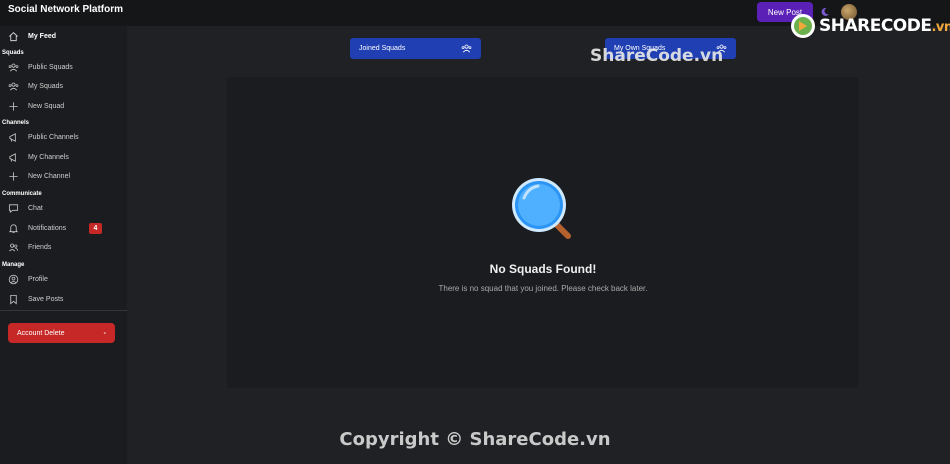 The image size is (950, 464). What do you see at coordinates (41, 333) in the screenshot?
I see `account-delete-label: Account Delete` at bounding box center [41, 333].